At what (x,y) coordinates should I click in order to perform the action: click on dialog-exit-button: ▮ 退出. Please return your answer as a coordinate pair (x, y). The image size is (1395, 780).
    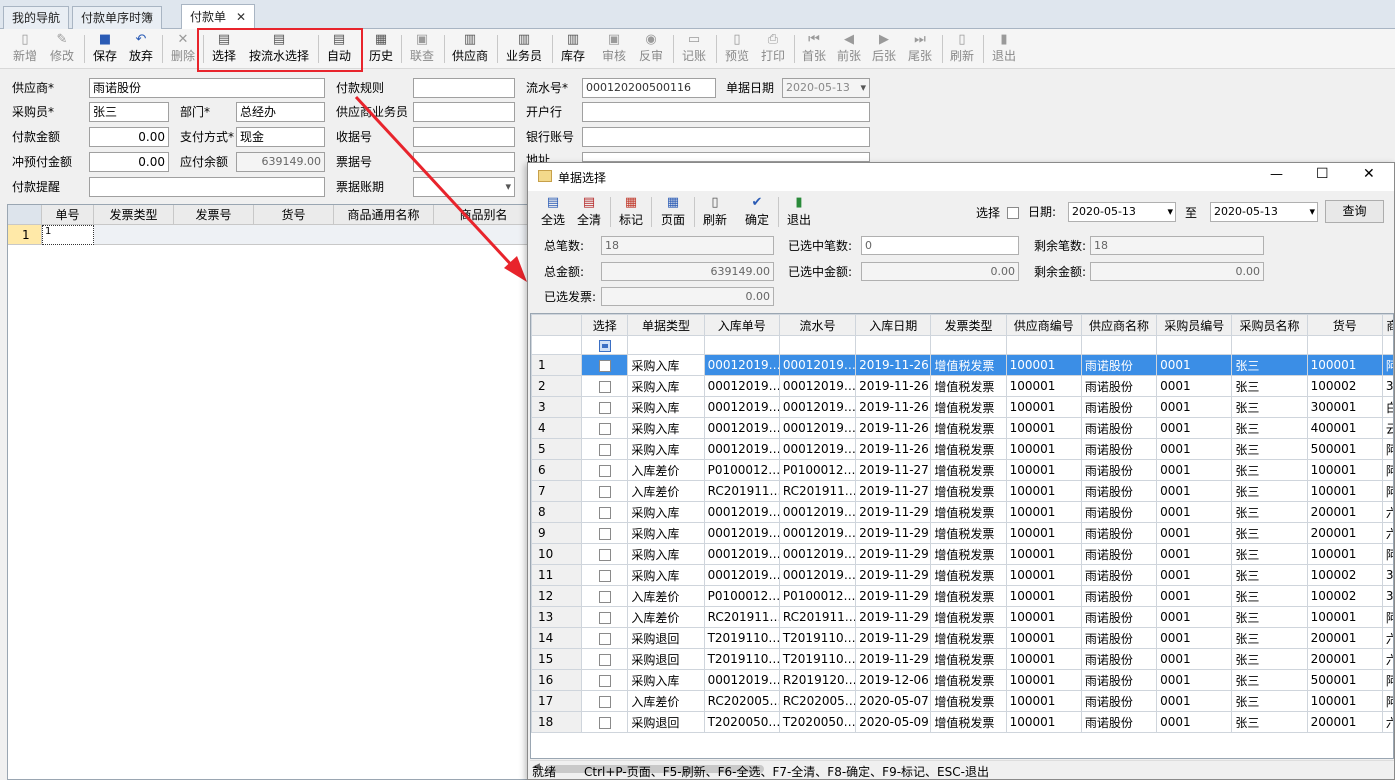
    Looking at the image, I should click on (799, 213).